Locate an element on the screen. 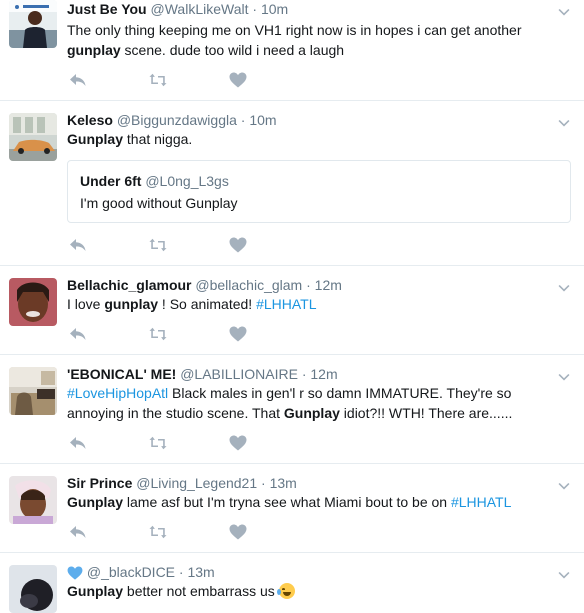 Image resolution: width=584 pixels, height=613 pixels. quoted-tweet-text: I'm good without Gunplay is located at coordinates (159, 203).